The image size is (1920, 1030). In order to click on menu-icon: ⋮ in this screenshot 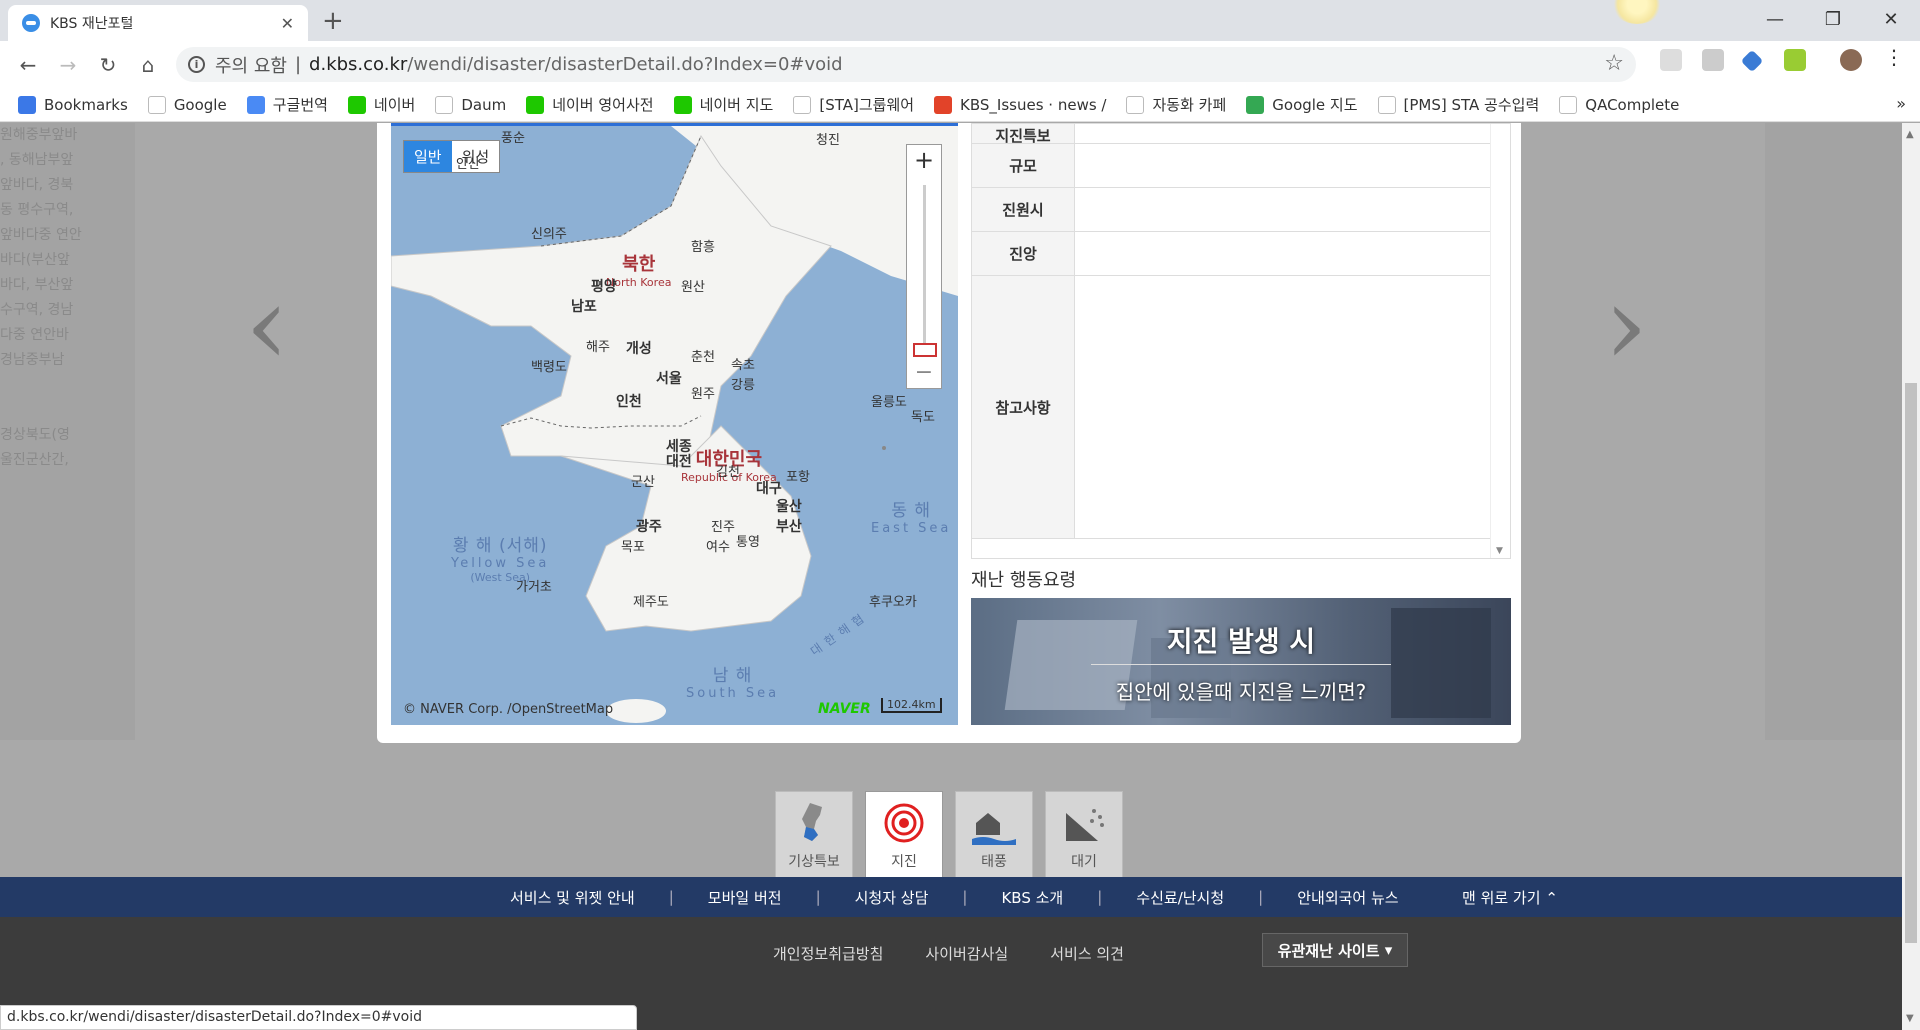, I will do `click(1895, 57)`.